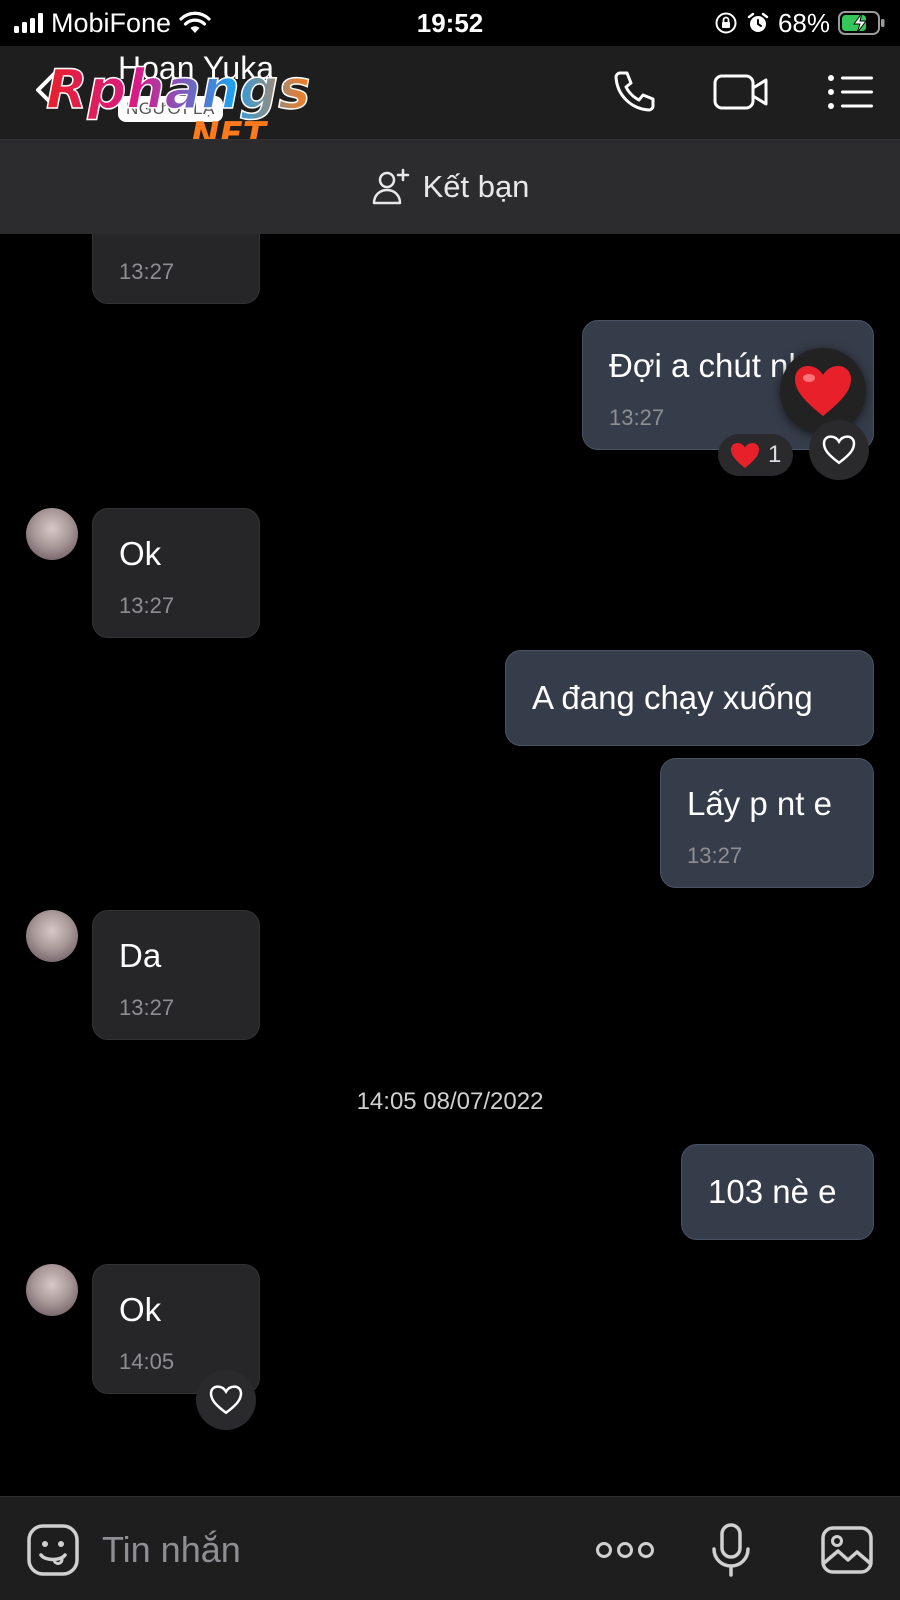 The height and width of the screenshot is (1600, 900). I want to click on message-bubble-outgoing: Lấy p nt e 13:27, so click(767, 823).